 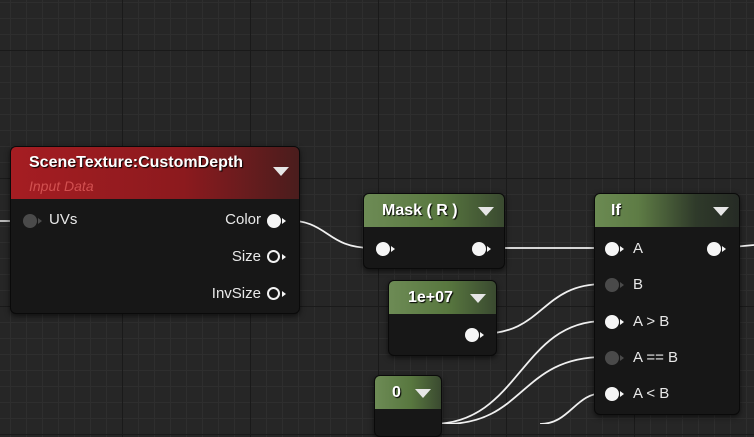 I want to click on if-altb-arrow-icon, so click(x=622, y=394).